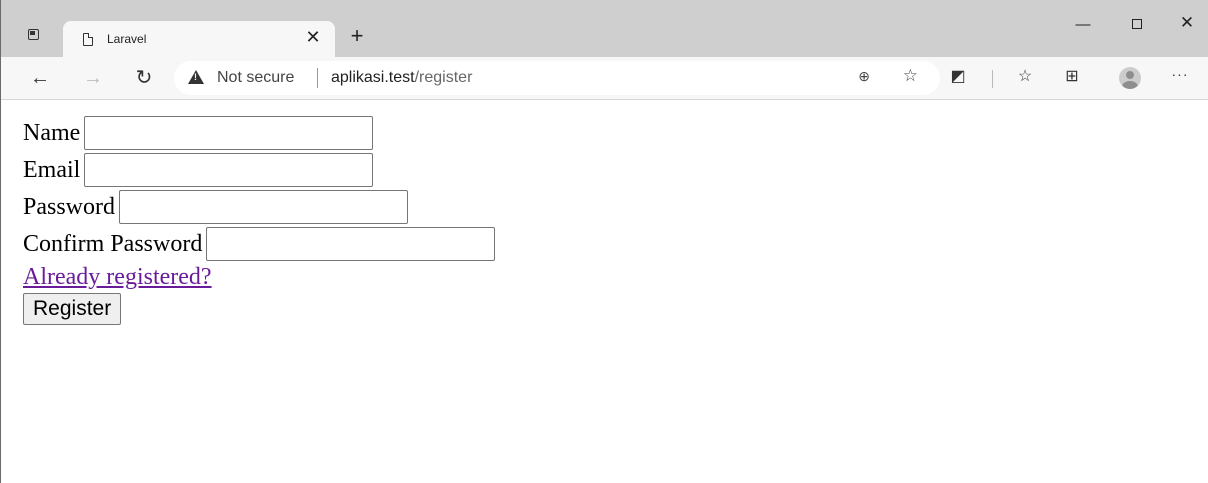  What do you see at coordinates (259, 277) in the screenshot?
I see `login-link-row: Already registered?` at bounding box center [259, 277].